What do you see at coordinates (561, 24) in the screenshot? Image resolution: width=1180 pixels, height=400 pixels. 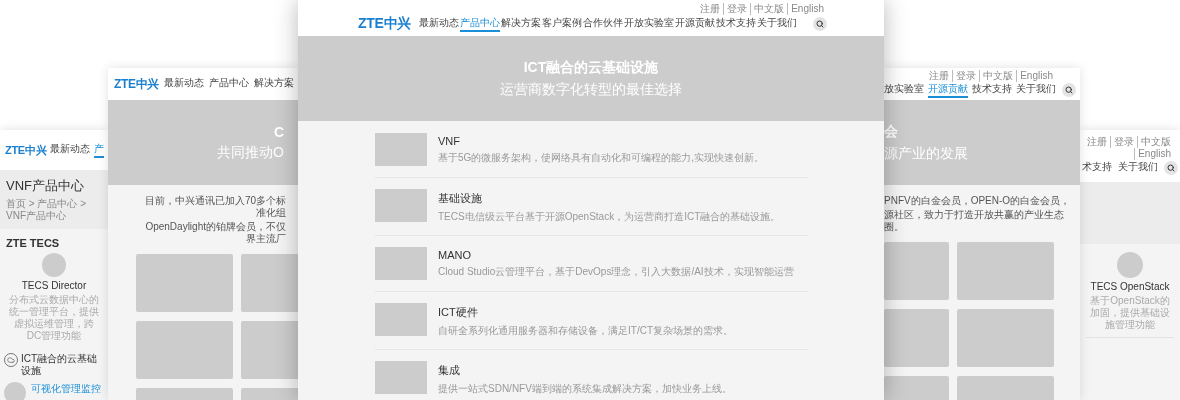 I see `nav-item: 客户案例` at bounding box center [561, 24].